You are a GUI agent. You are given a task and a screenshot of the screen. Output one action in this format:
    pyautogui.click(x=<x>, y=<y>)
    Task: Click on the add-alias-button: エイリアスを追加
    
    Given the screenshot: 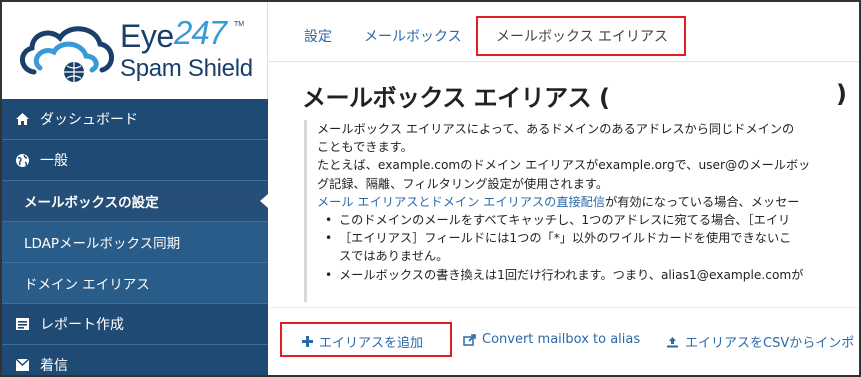 What is the action you would take?
    pyautogui.click(x=362, y=341)
    